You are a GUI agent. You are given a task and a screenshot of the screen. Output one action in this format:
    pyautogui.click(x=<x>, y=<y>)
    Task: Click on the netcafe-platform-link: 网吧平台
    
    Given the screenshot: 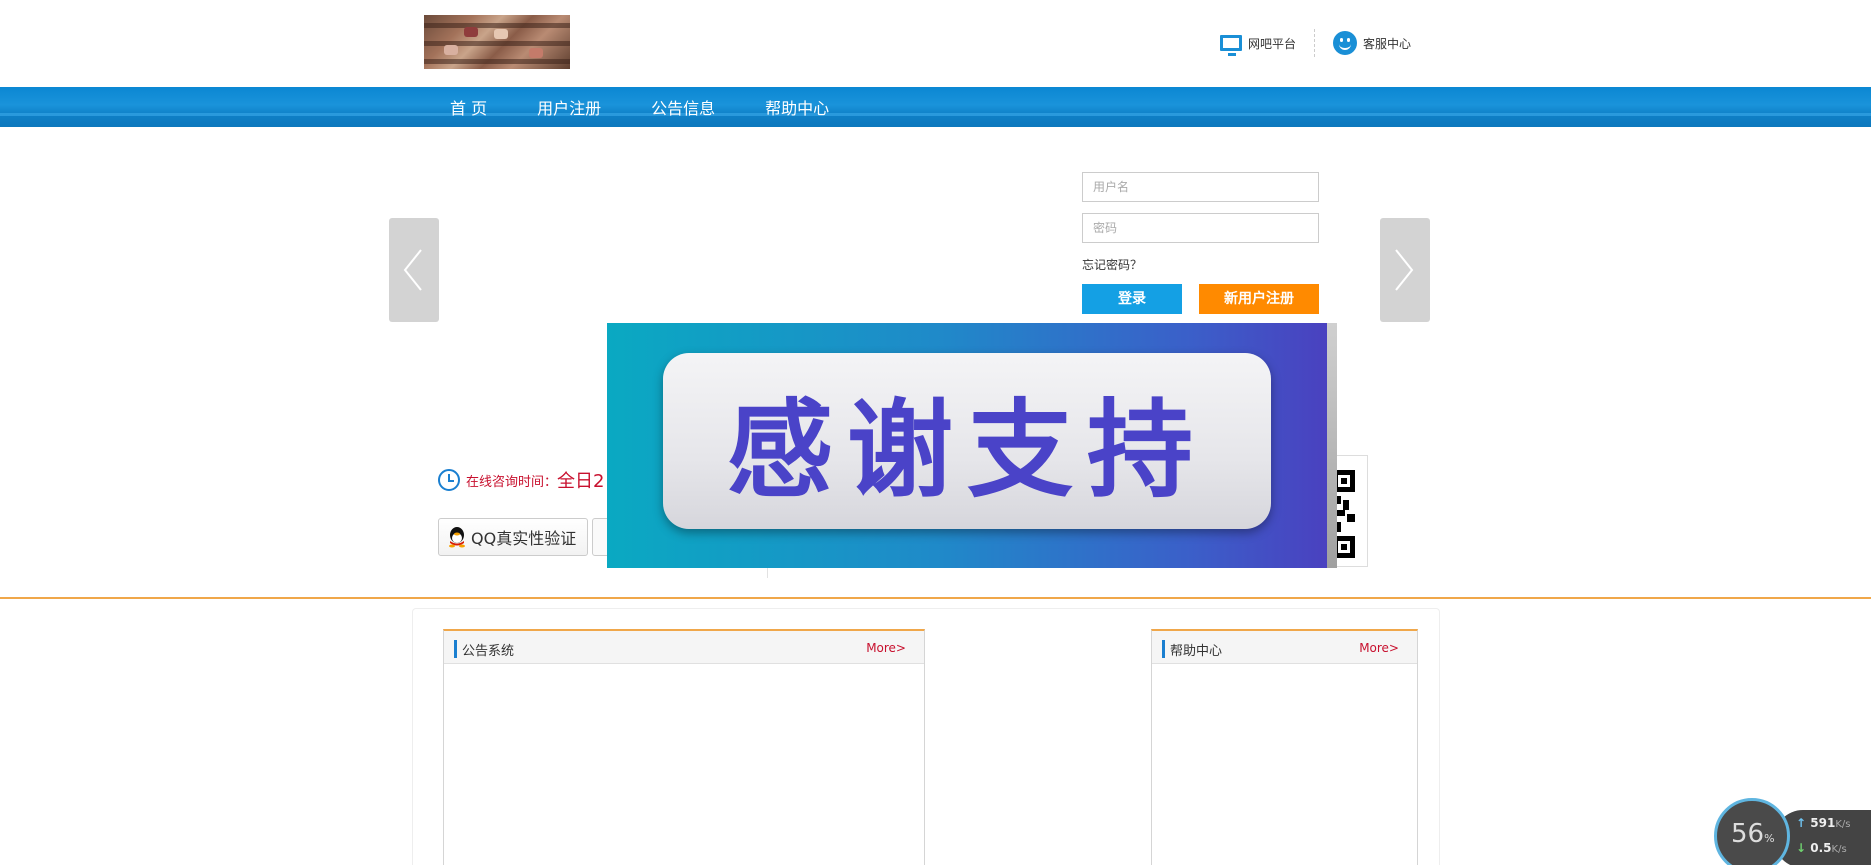 What is the action you would take?
    pyautogui.click(x=1258, y=45)
    